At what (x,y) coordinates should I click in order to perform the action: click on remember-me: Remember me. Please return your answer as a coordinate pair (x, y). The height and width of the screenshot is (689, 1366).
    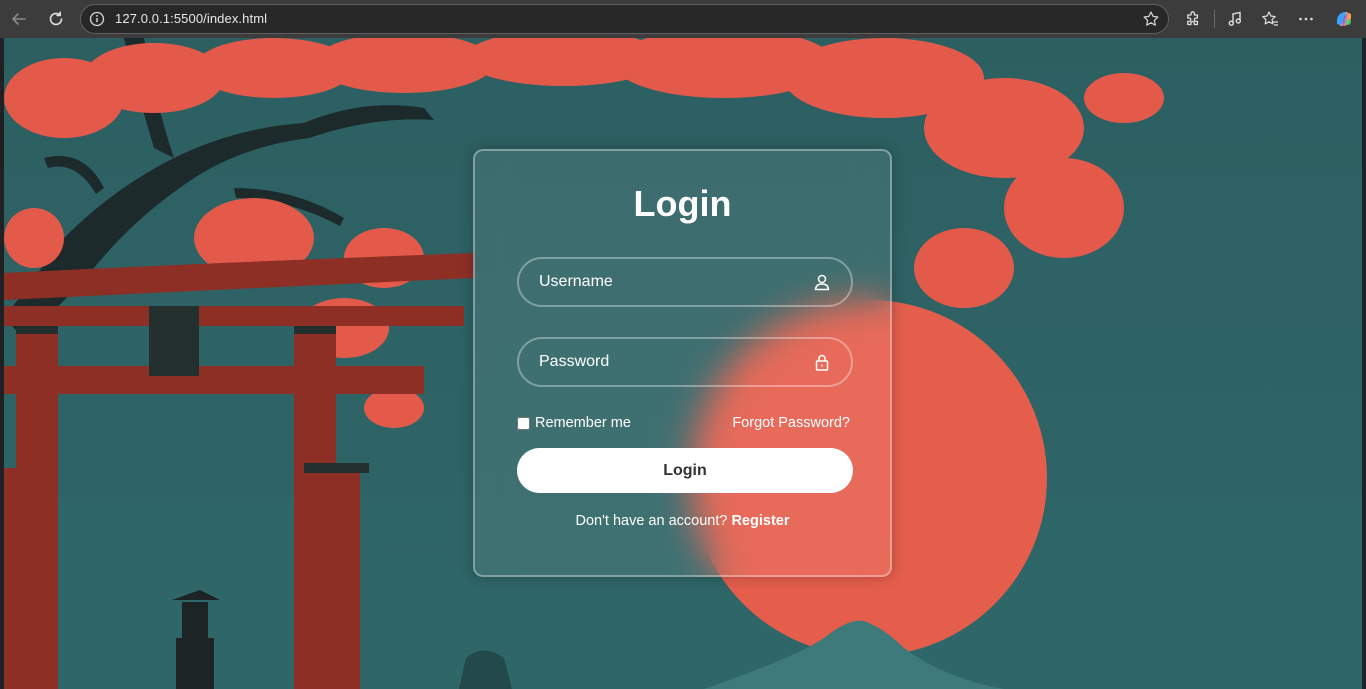
    Looking at the image, I should click on (574, 423).